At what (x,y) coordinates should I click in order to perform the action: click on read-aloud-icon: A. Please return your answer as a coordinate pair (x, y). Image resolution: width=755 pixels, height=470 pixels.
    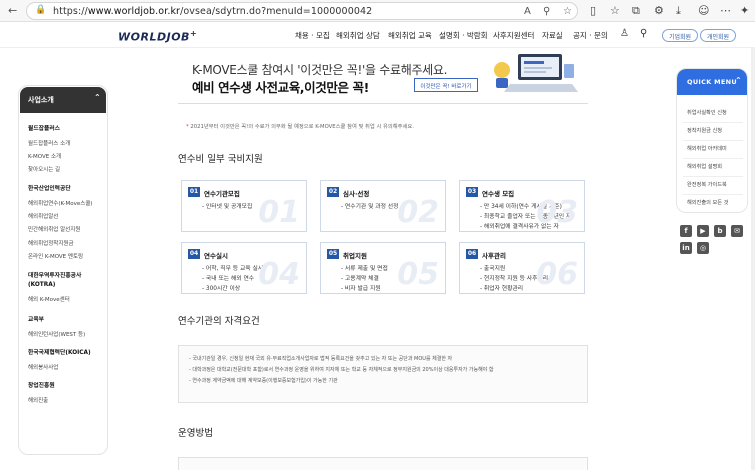
    Looking at the image, I should click on (527, 11).